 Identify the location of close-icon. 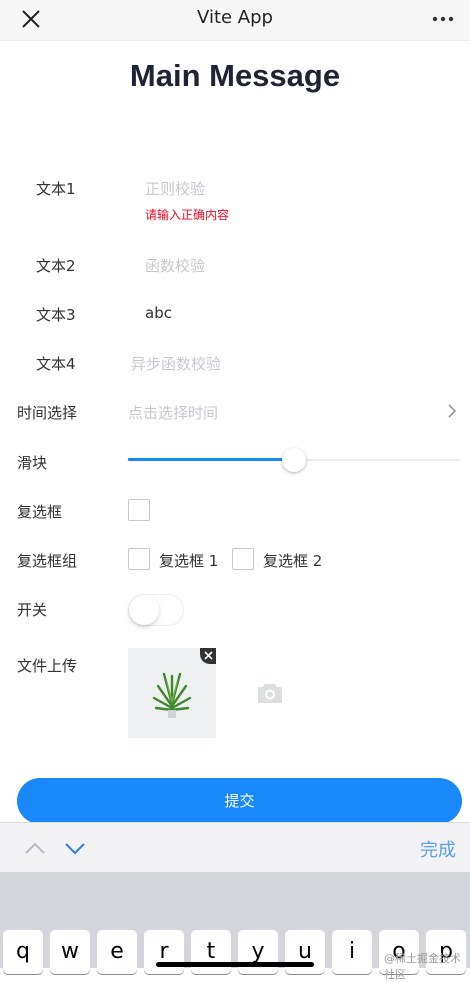
(208, 655).